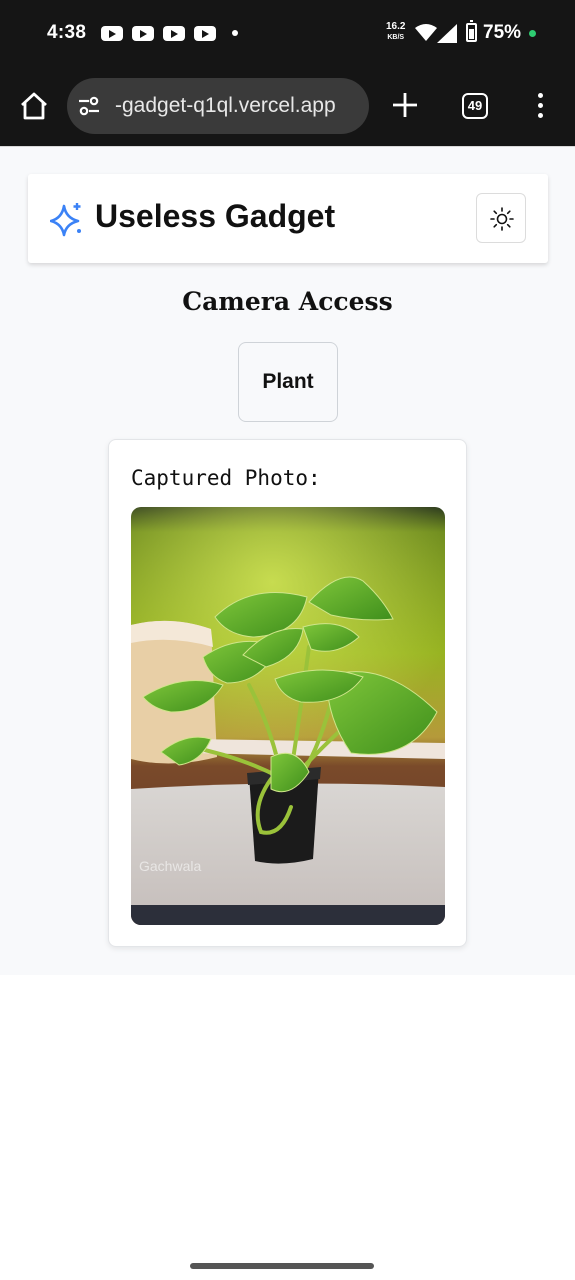  I want to click on address-bar: -gadget-q1ql.vercel.app, so click(218, 106).